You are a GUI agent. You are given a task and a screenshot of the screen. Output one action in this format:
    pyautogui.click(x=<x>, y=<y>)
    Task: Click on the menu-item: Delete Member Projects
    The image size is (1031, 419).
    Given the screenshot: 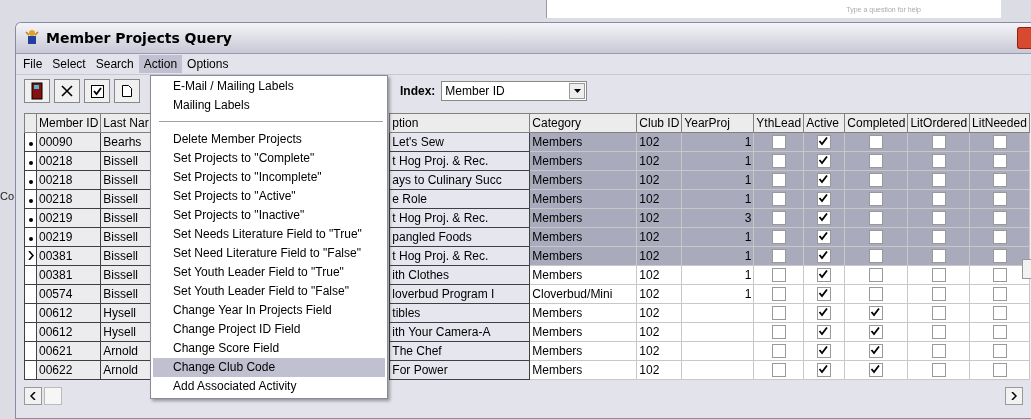 What is the action you would take?
    pyautogui.click(x=269, y=139)
    